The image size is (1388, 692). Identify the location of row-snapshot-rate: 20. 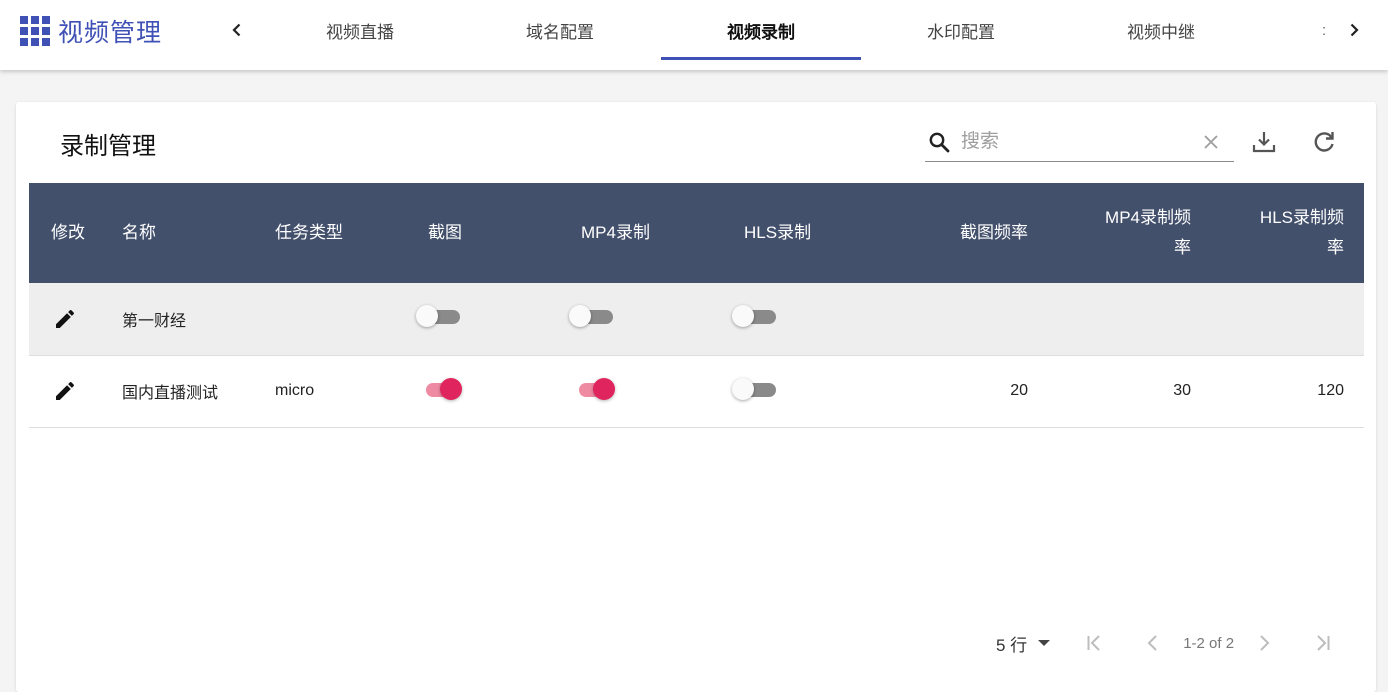
(1019, 390).